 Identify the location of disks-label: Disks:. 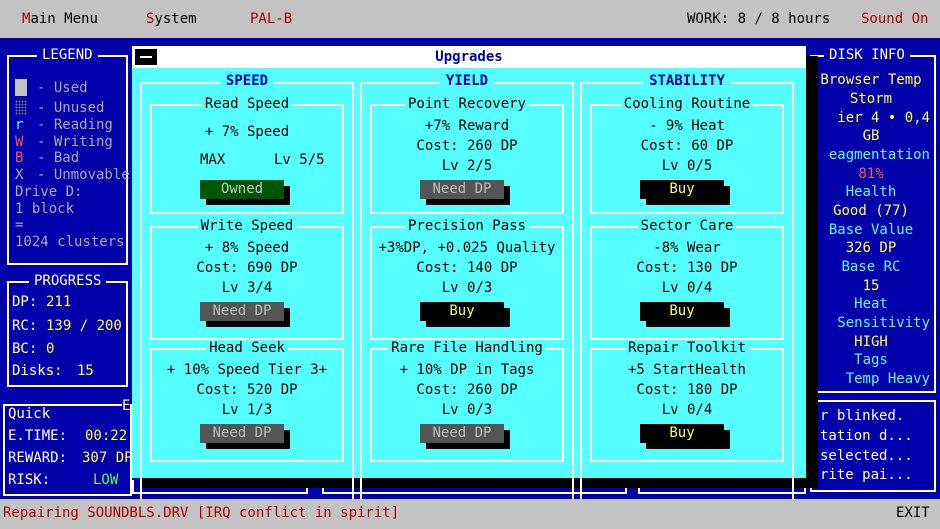
(37, 371).